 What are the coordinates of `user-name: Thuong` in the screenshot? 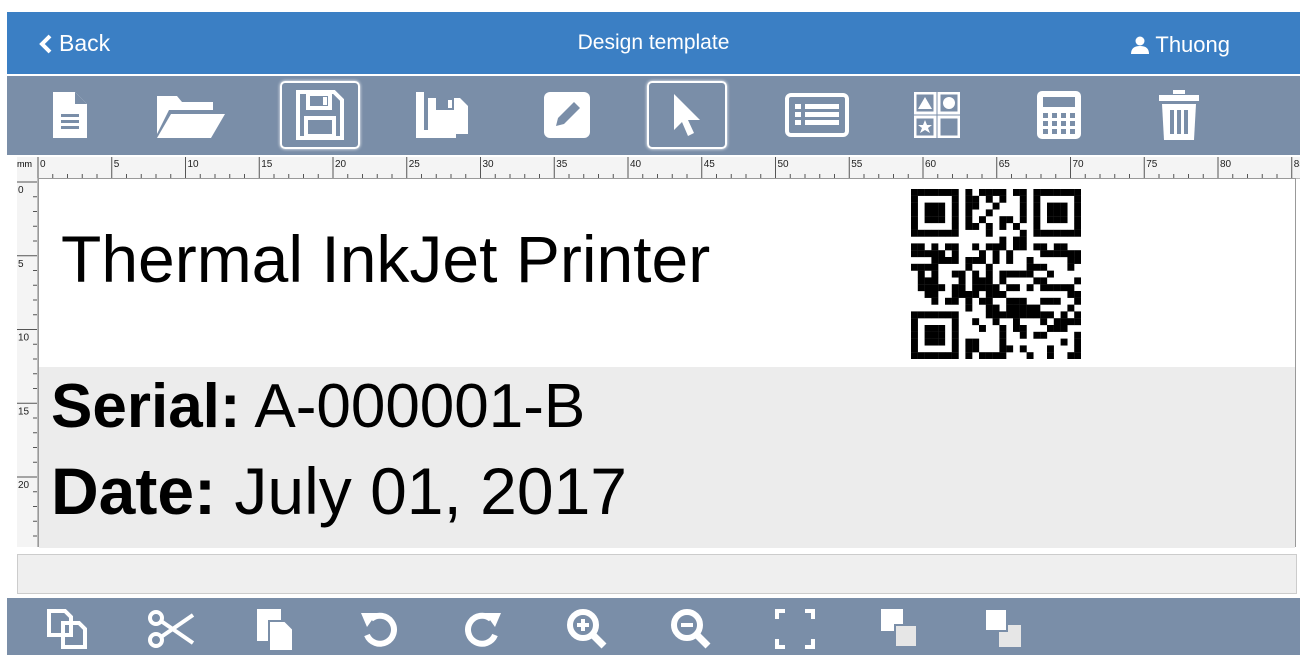 It's located at (1192, 44).